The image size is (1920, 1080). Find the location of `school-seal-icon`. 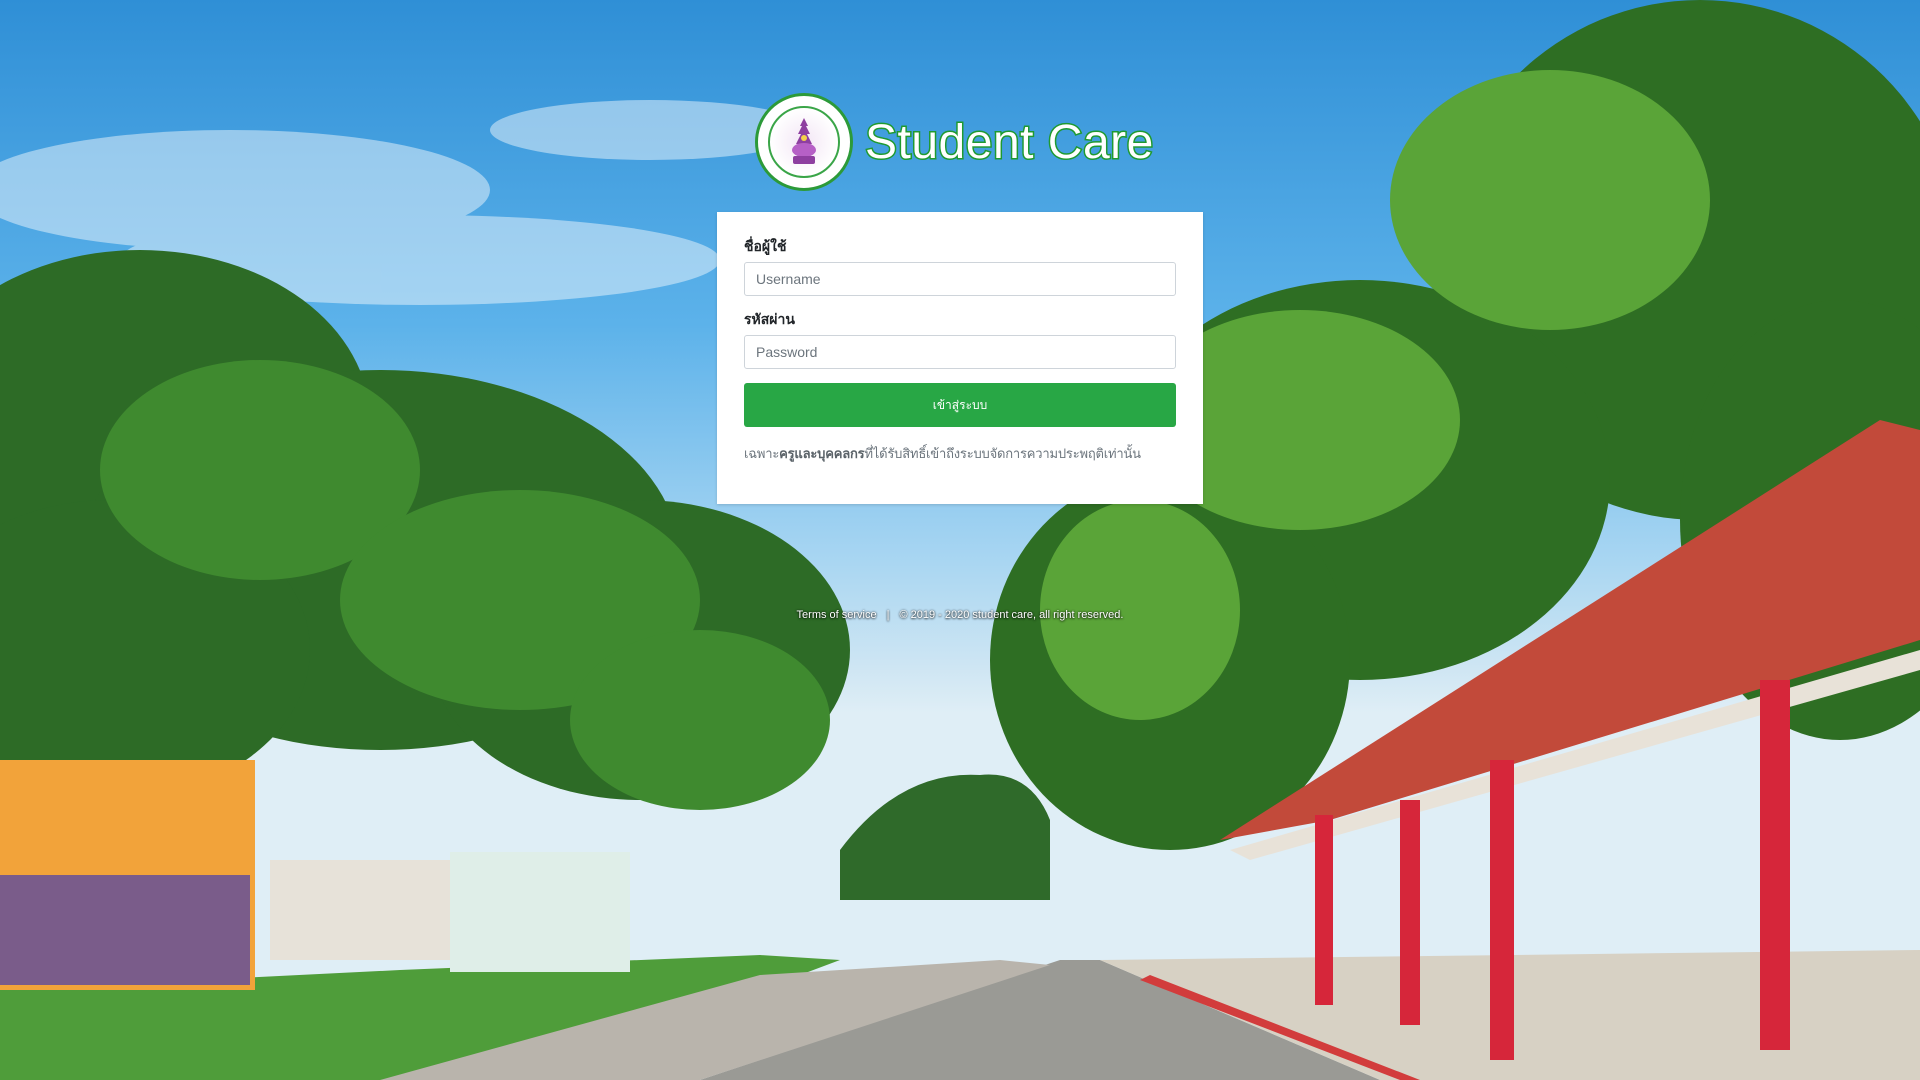

school-seal-icon is located at coordinates (804, 142).